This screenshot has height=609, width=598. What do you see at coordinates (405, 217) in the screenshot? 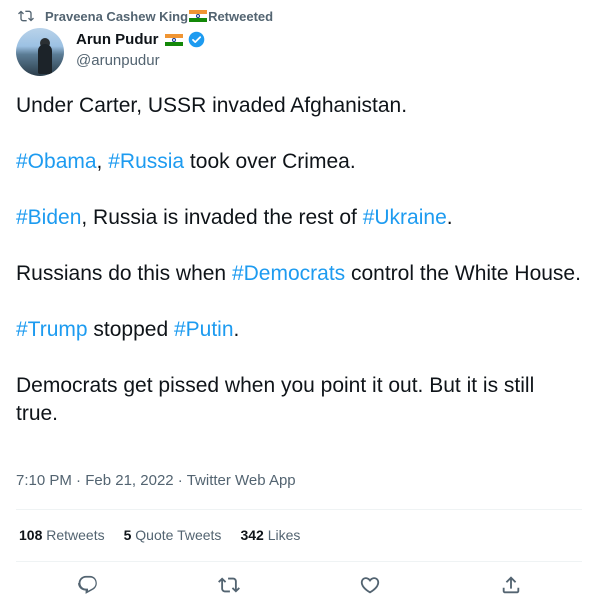
I see `hashtag-link: #Ukraine` at bounding box center [405, 217].